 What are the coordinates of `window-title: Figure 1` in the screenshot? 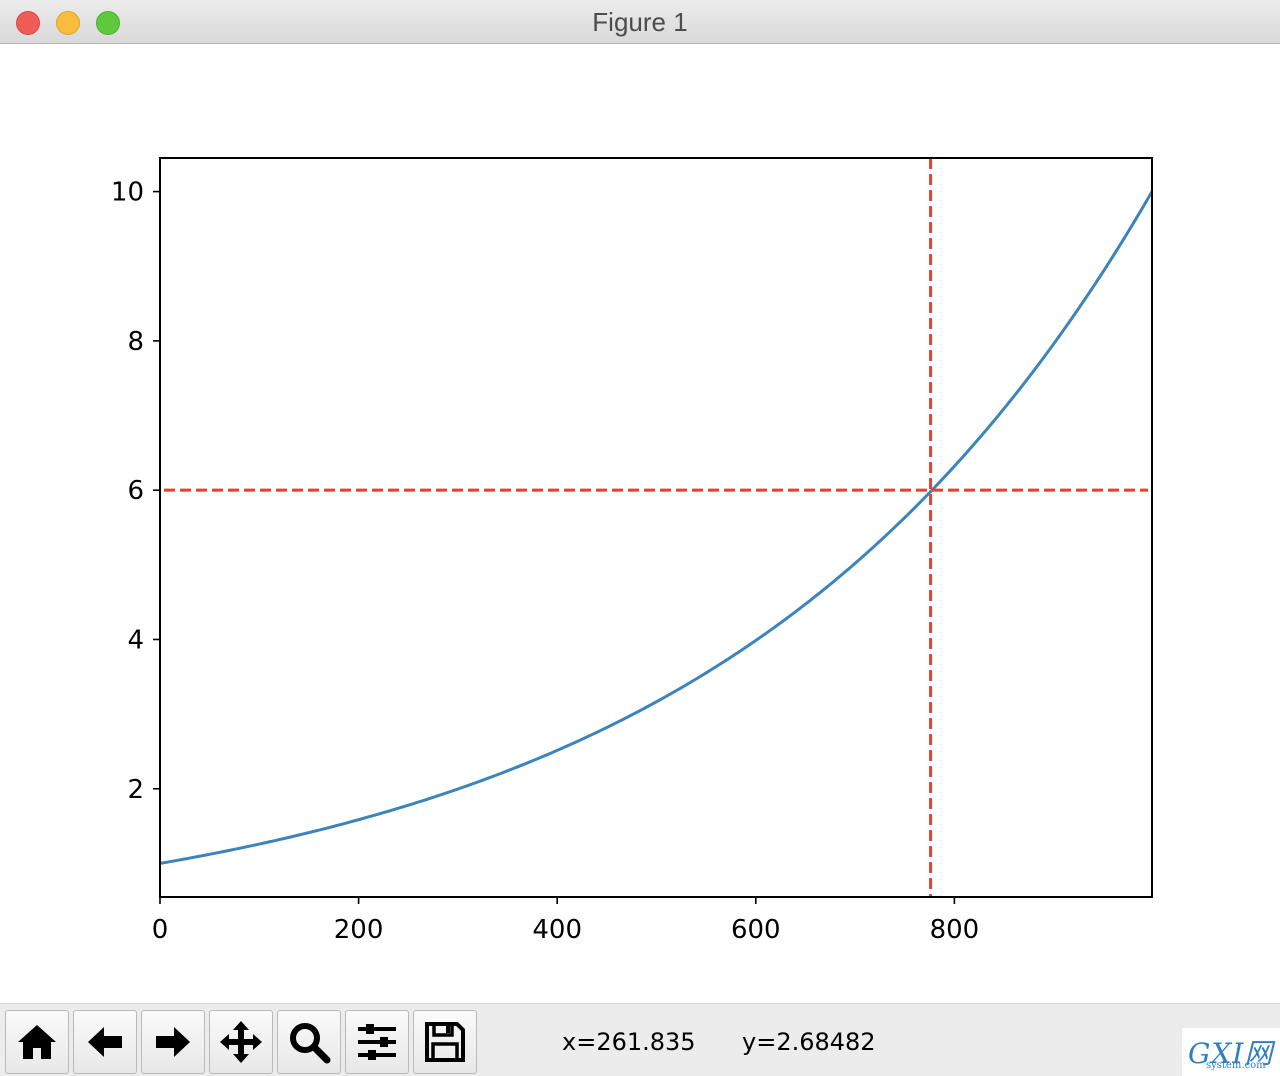 It's located at (640, 22).